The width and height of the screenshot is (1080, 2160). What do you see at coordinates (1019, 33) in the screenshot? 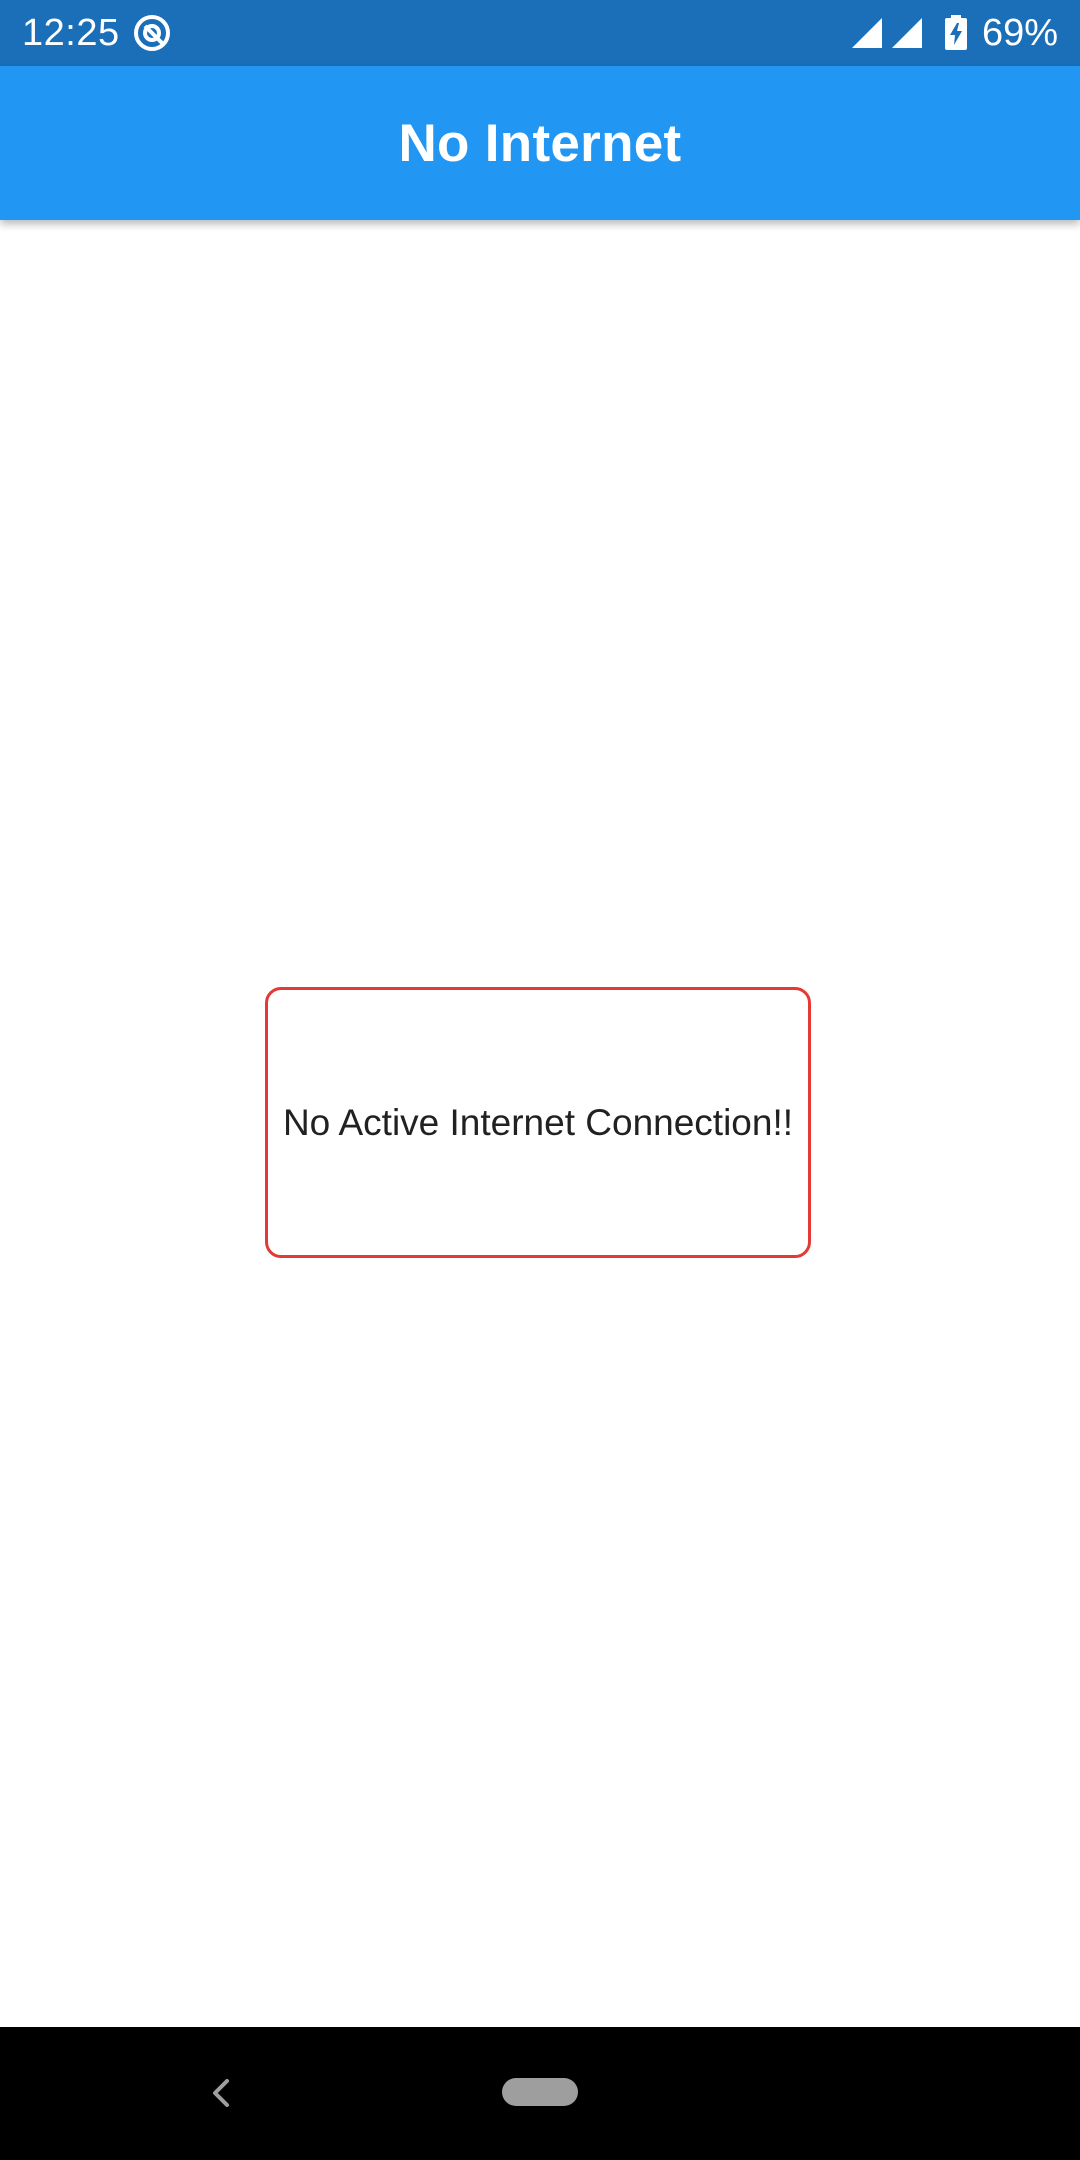
I see `battery-percent: 69%` at bounding box center [1019, 33].